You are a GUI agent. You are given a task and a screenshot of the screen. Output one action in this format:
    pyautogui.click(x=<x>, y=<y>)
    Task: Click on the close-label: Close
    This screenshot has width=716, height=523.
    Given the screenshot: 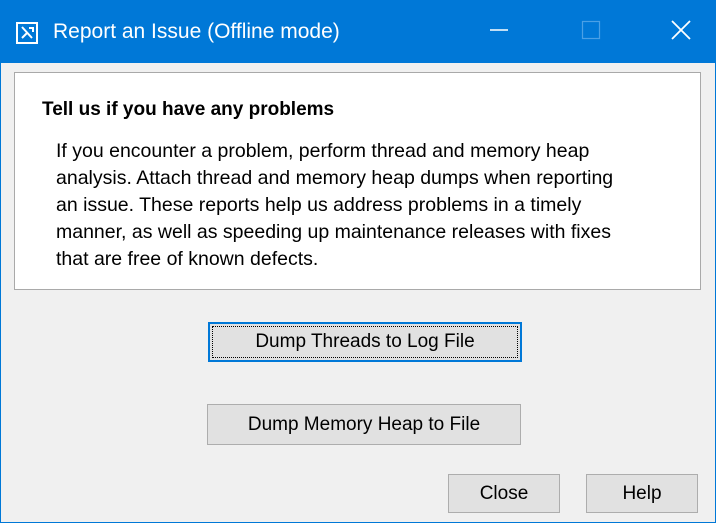 What is the action you would take?
    pyautogui.click(x=504, y=493)
    